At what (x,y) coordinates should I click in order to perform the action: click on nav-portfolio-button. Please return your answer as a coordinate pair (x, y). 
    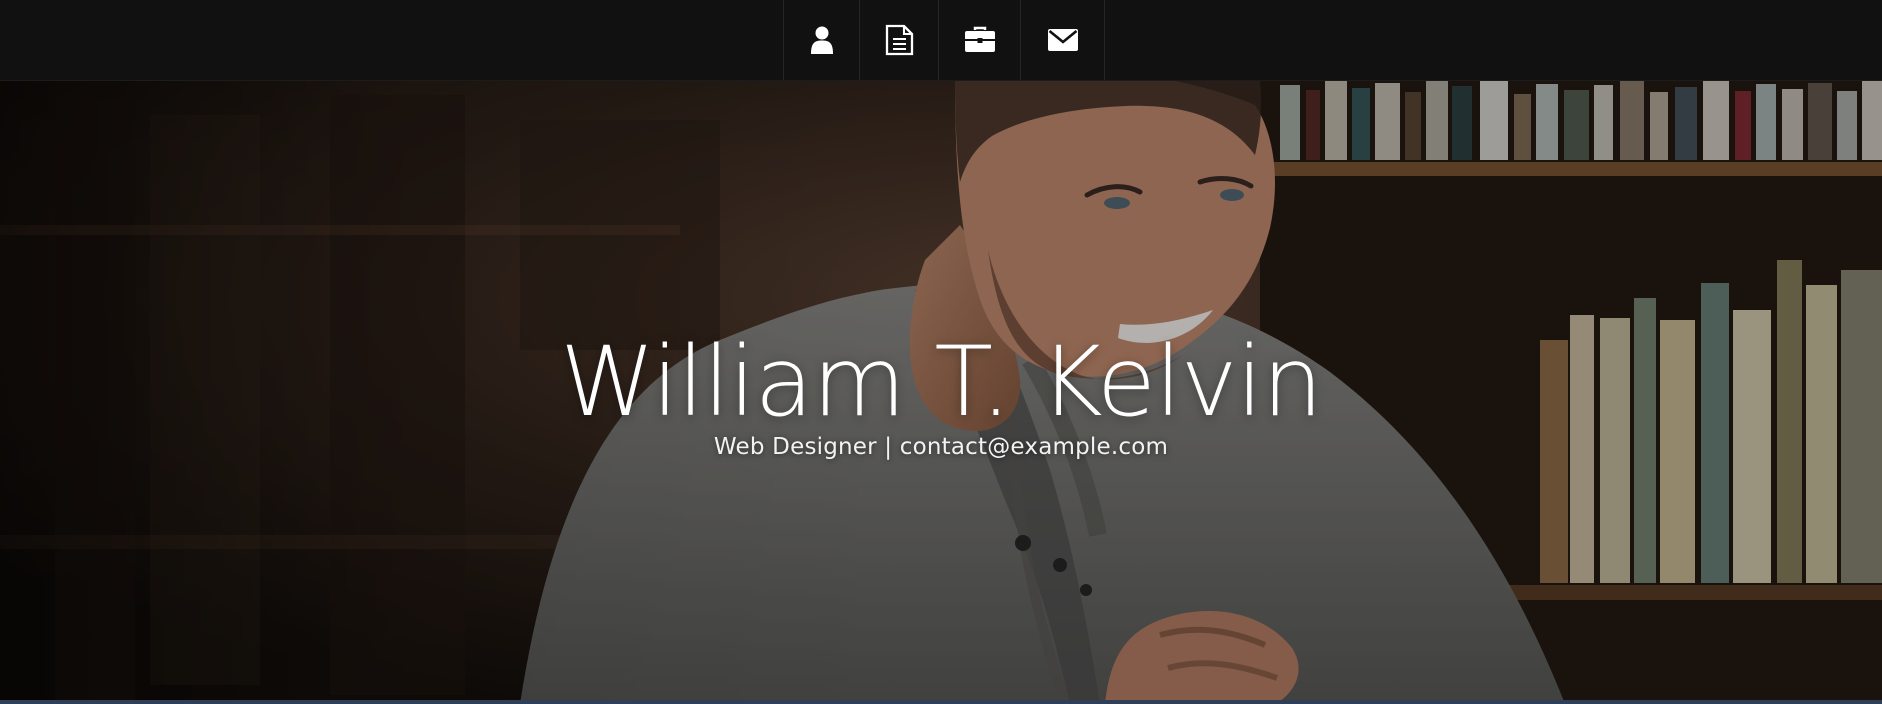
    Looking at the image, I should click on (980, 40).